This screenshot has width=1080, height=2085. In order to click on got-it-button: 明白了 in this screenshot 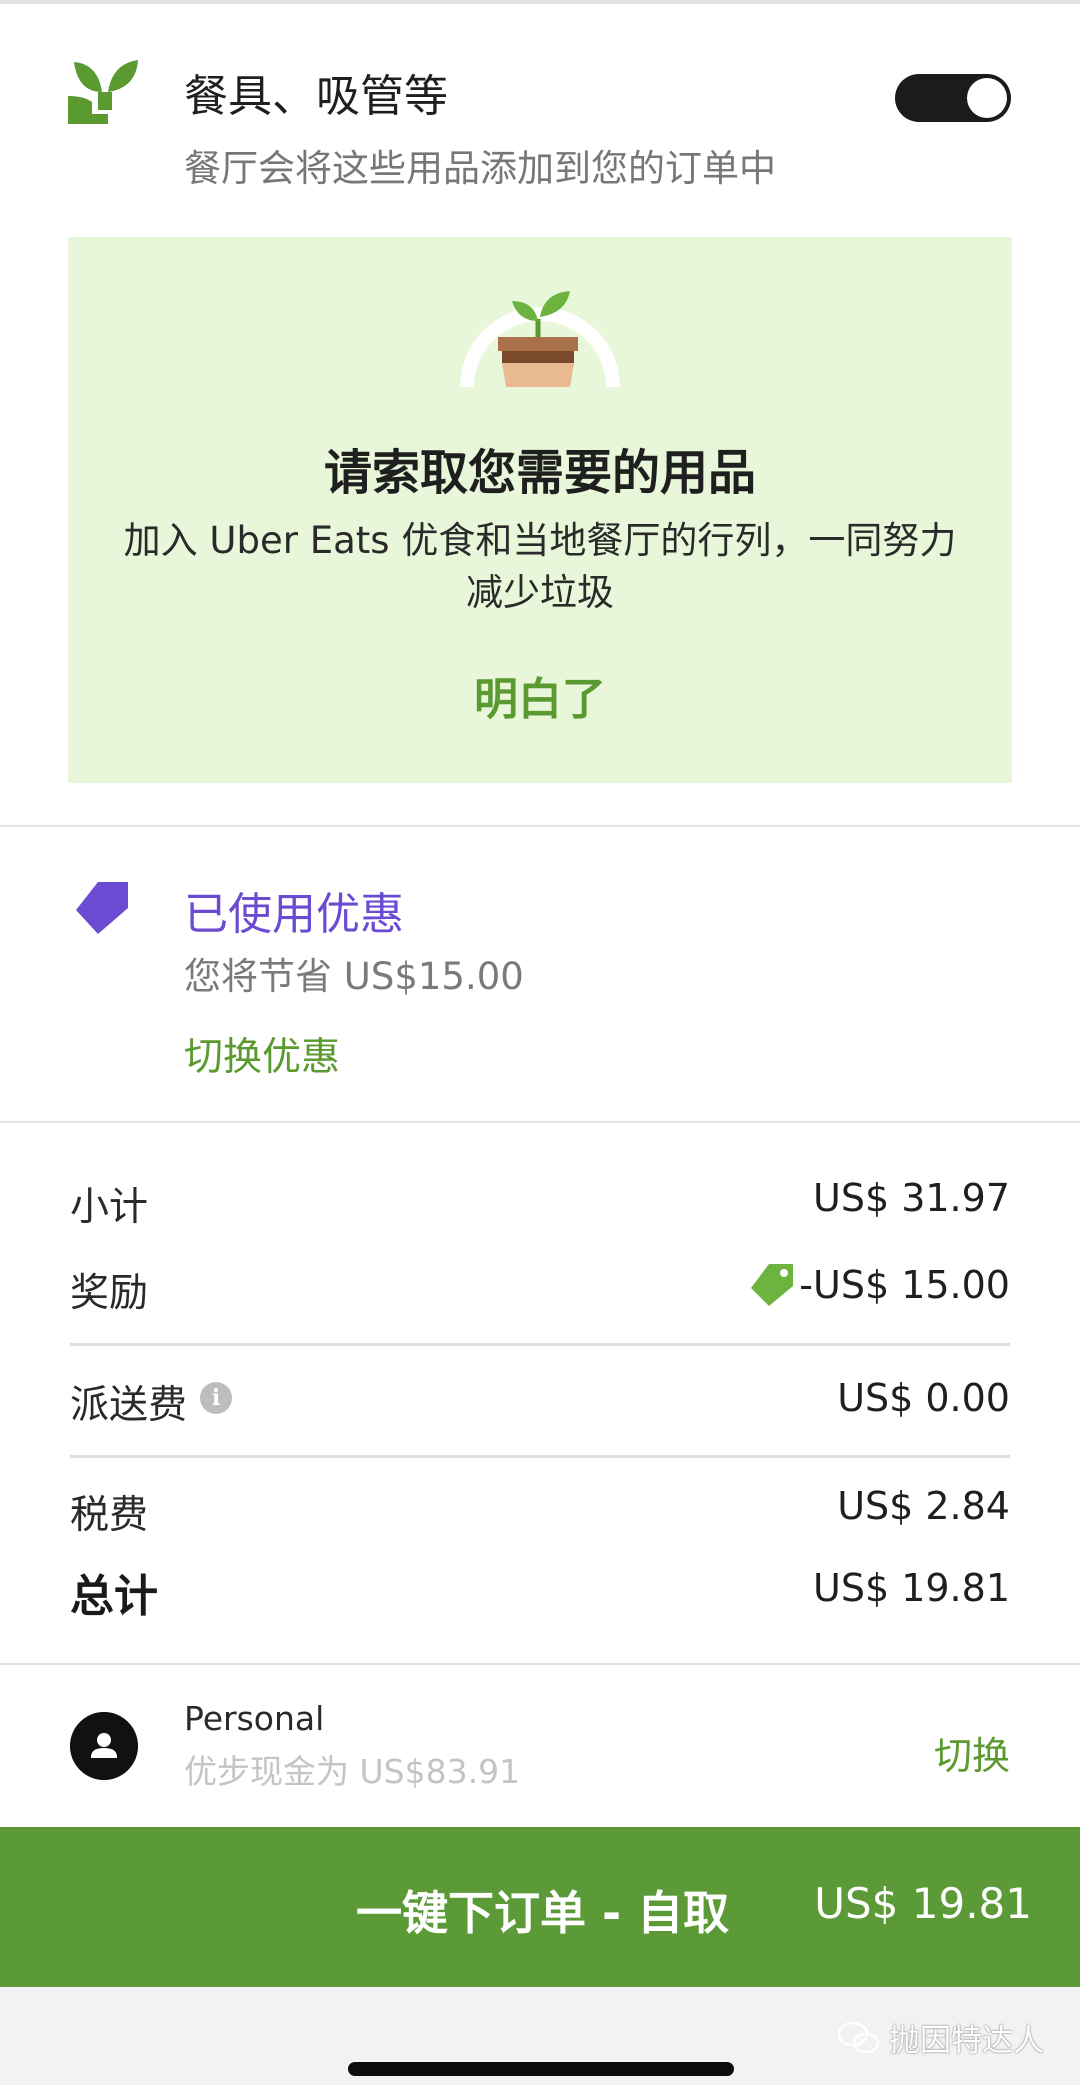, I will do `click(540, 695)`.